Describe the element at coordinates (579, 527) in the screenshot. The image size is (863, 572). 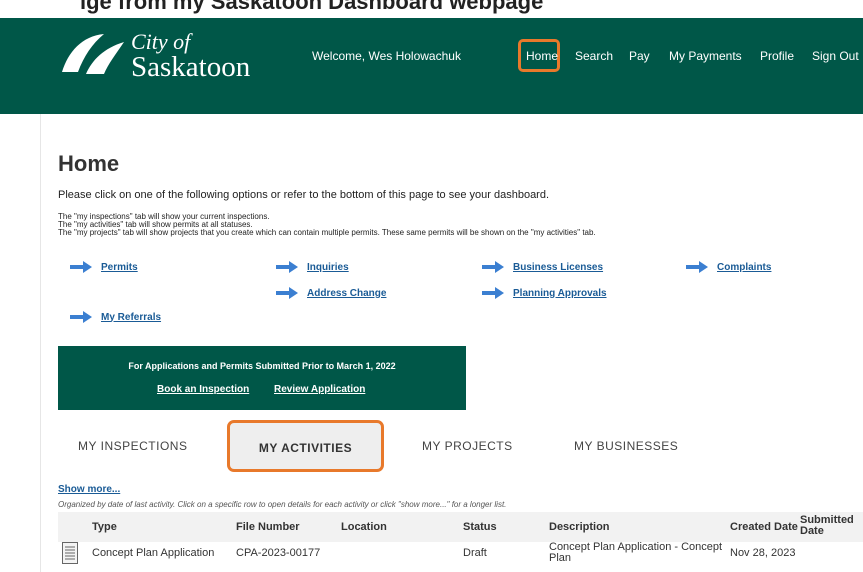
I see `col-description: Description` at that location.